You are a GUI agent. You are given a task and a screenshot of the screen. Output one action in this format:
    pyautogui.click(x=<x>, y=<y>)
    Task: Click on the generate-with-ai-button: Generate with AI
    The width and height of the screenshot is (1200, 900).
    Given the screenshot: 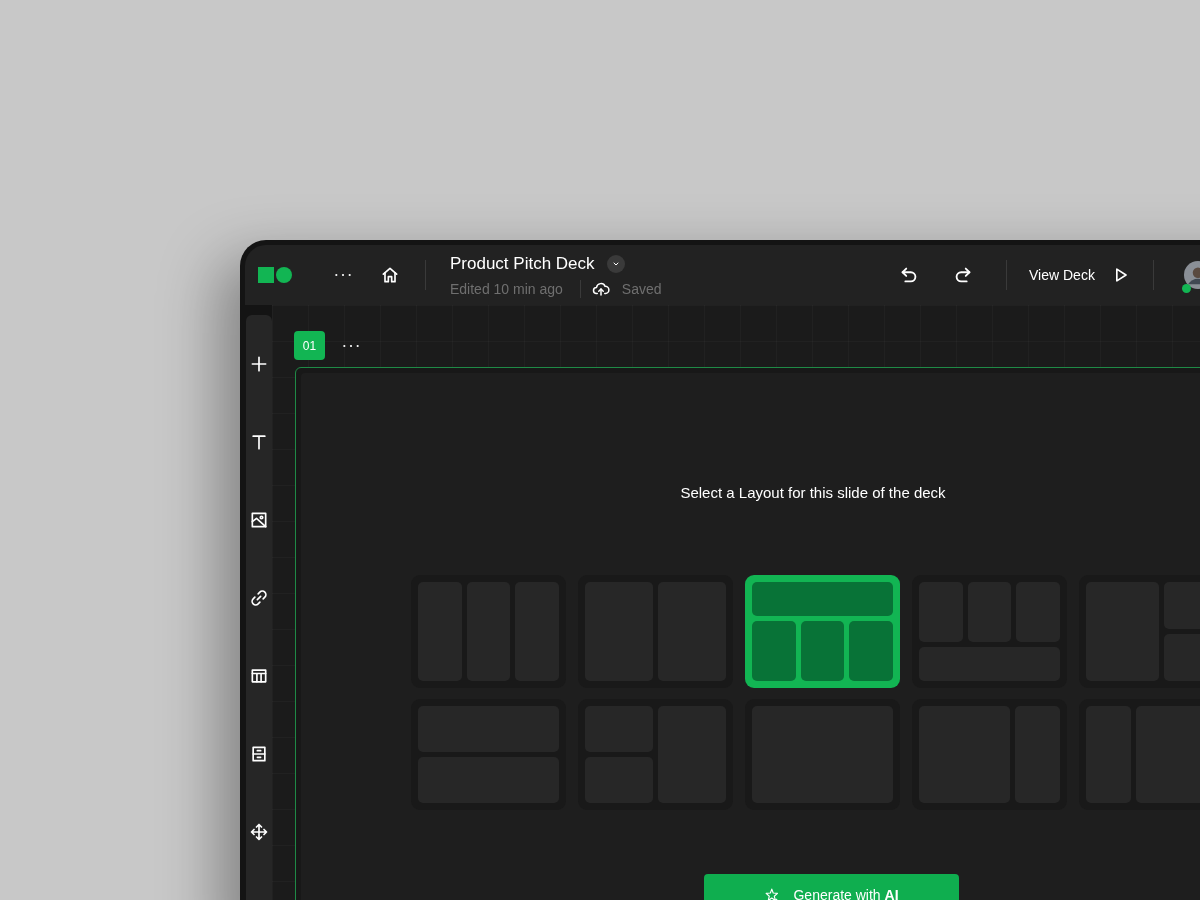 What is the action you would take?
    pyautogui.click(x=831, y=887)
    